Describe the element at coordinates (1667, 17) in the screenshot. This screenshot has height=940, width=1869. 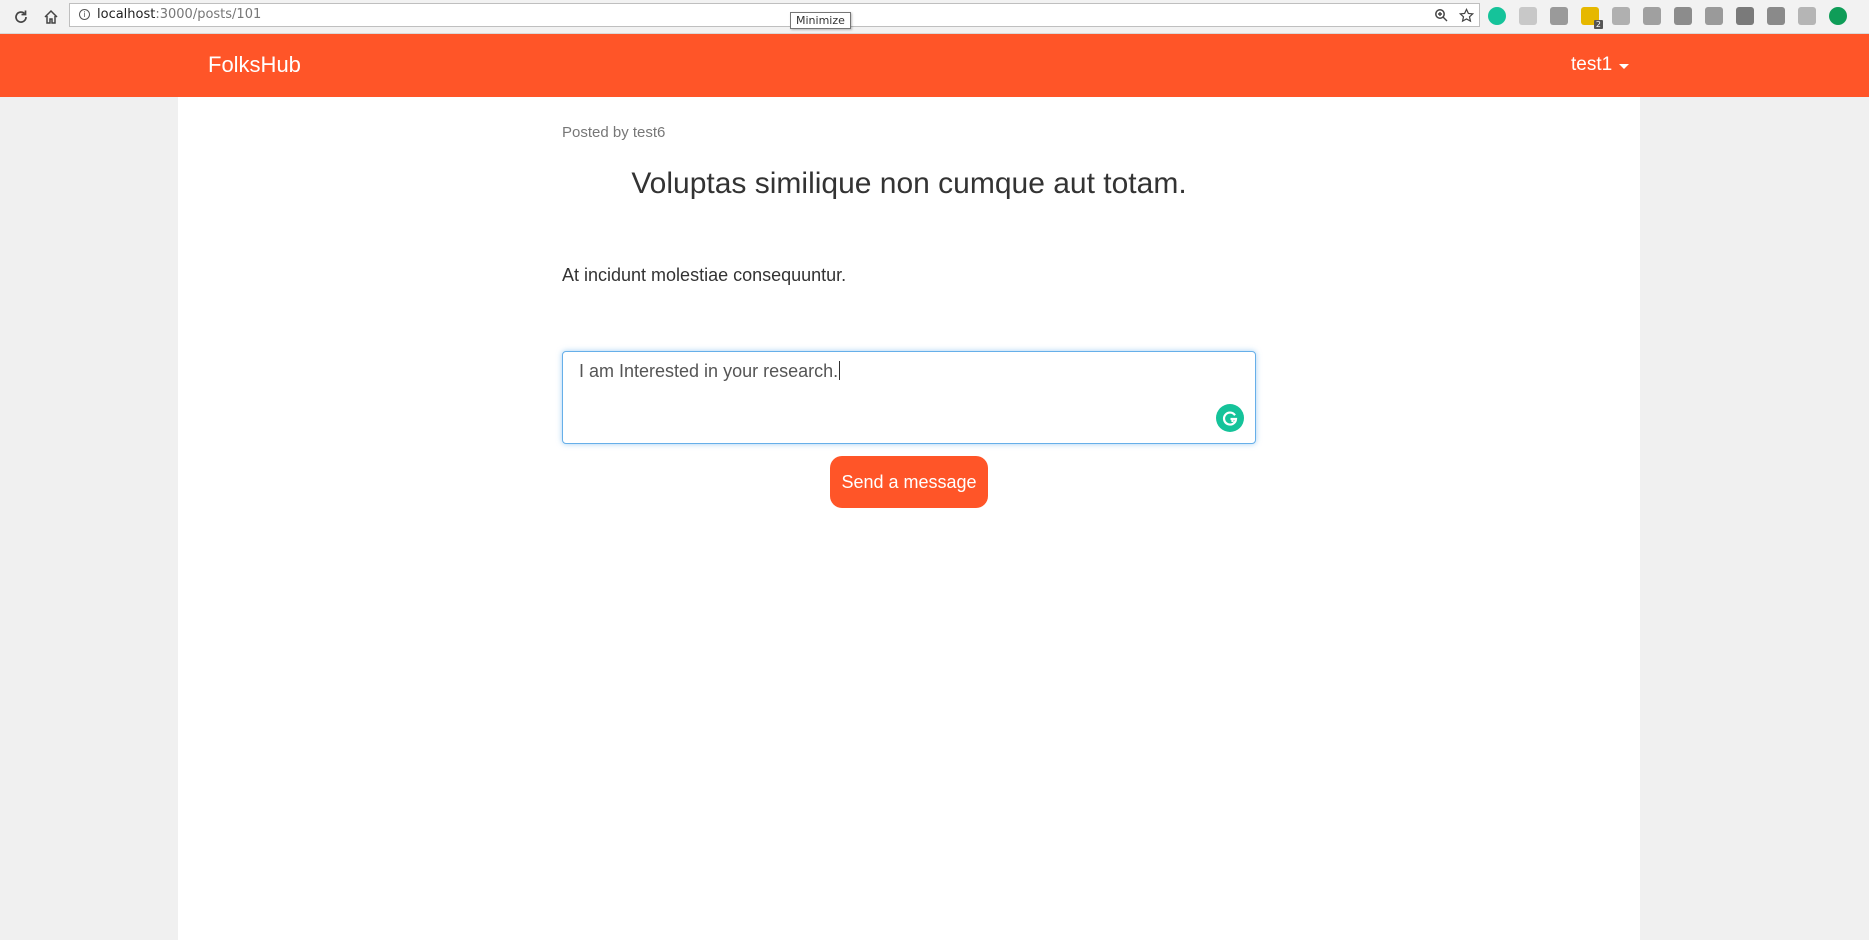
I see `extensions-row: 2` at that location.